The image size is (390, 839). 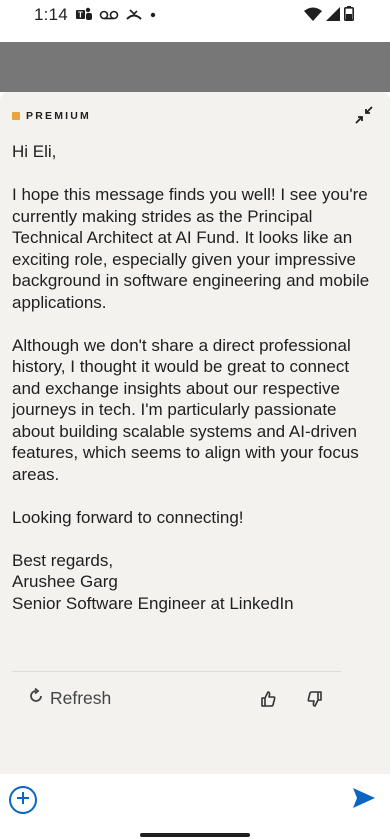 What do you see at coordinates (63, 560) in the screenshot?
I see `signoff-line-1: Best regards,` at bounding box center [63, 560].